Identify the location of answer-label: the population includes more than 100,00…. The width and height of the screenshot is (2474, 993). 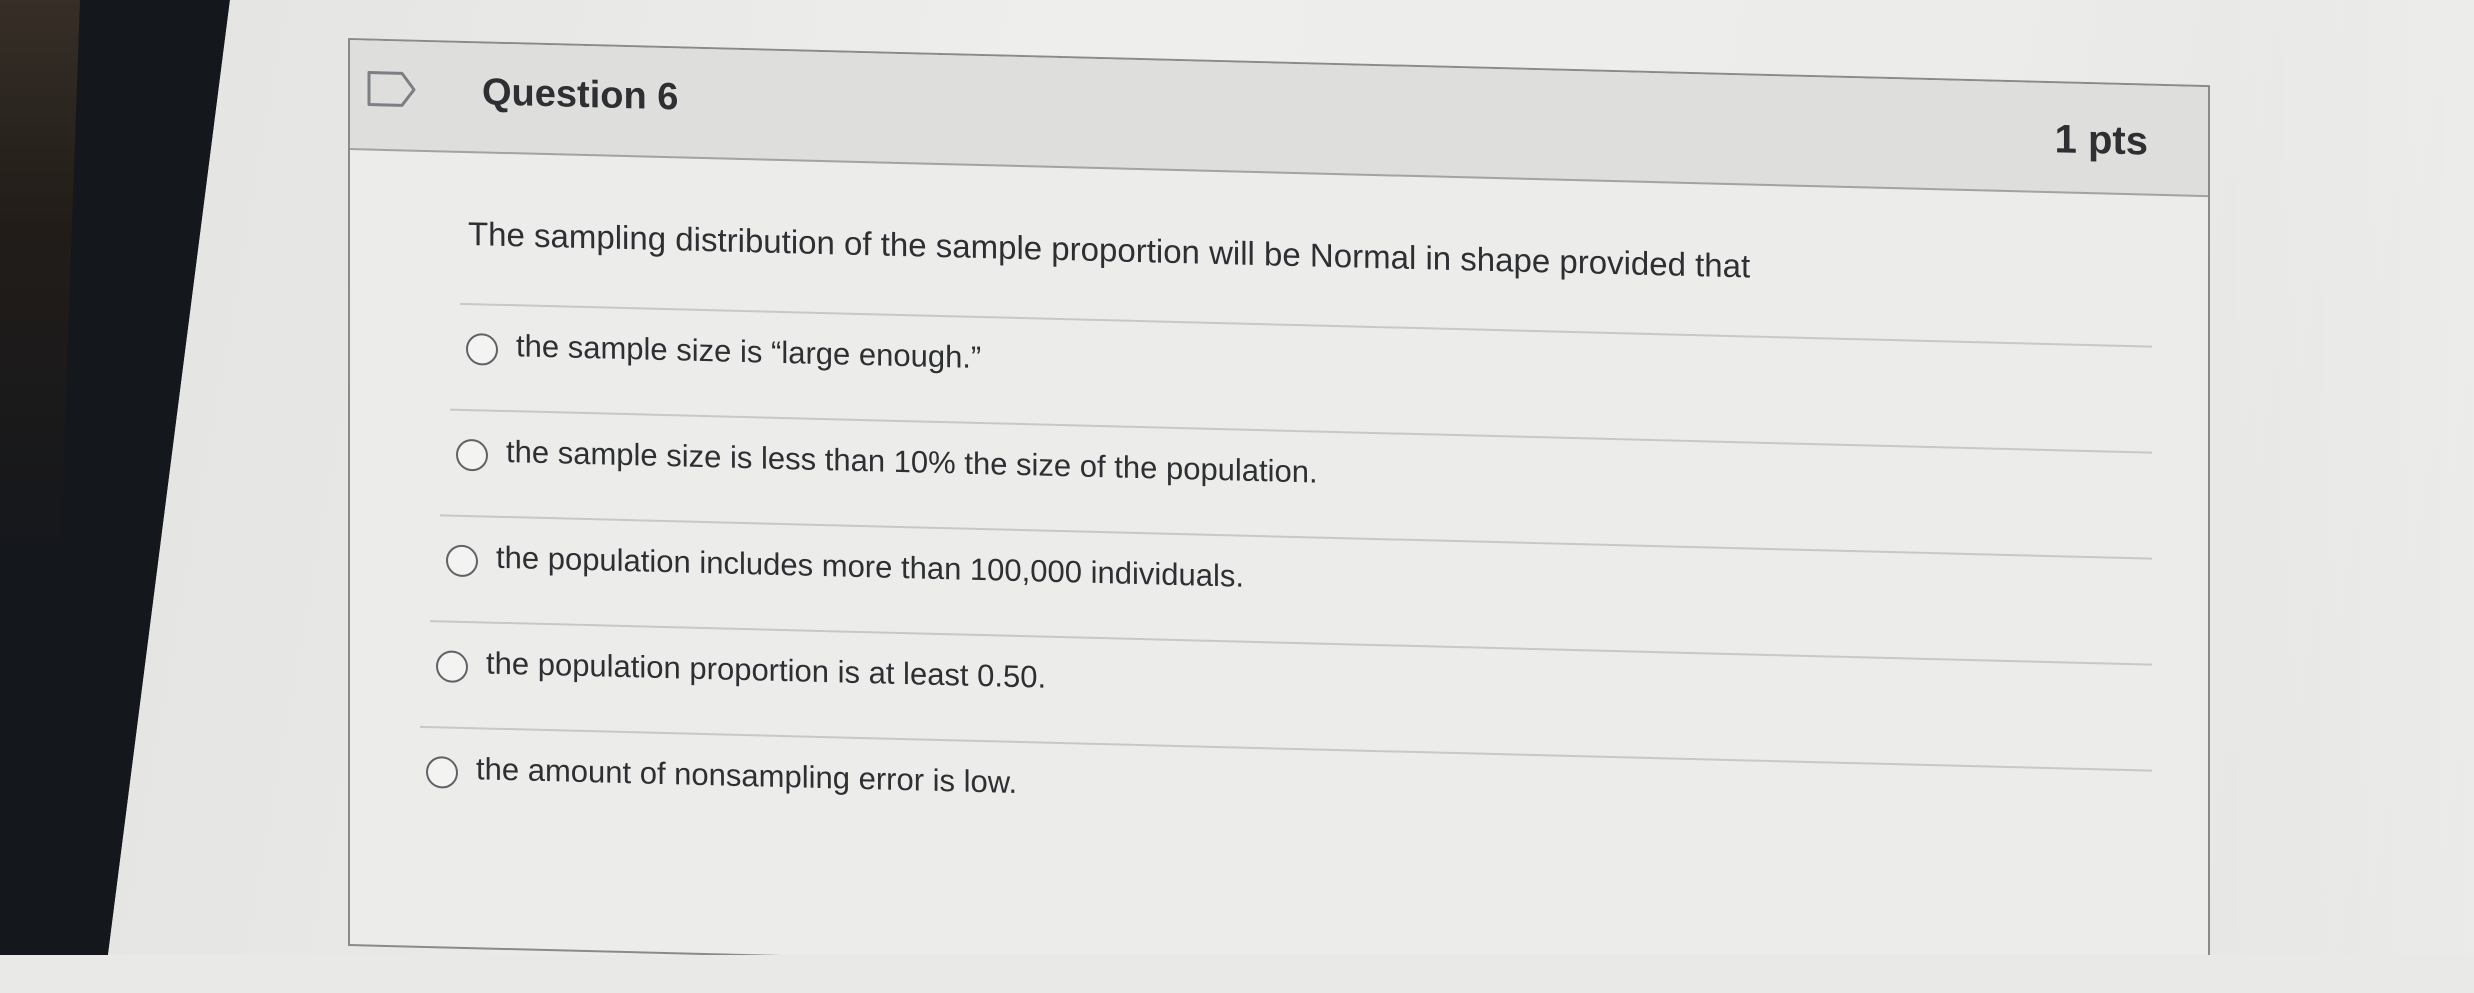
(870, 567).